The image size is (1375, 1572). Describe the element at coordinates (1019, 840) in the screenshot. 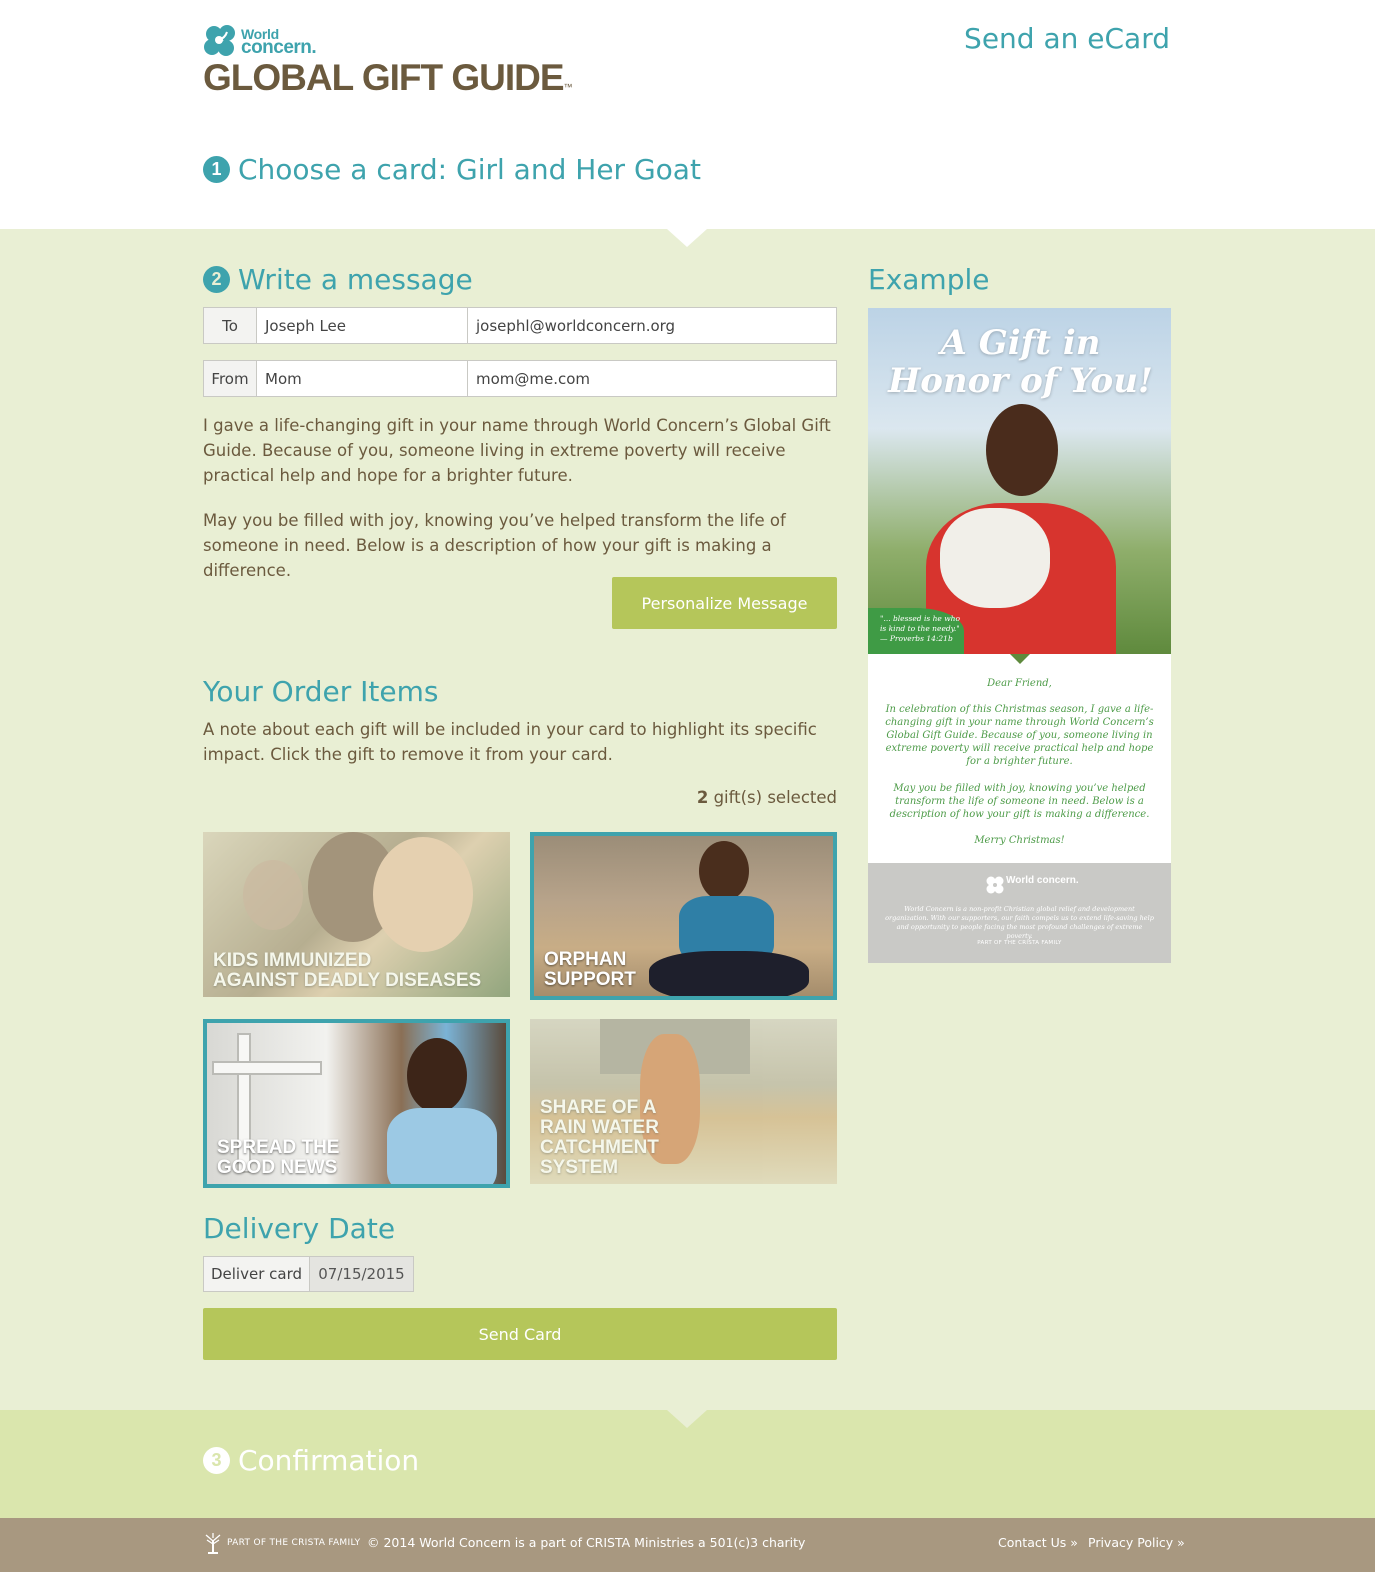

I see `example-card-closing: Merry Christmas!` at that location.